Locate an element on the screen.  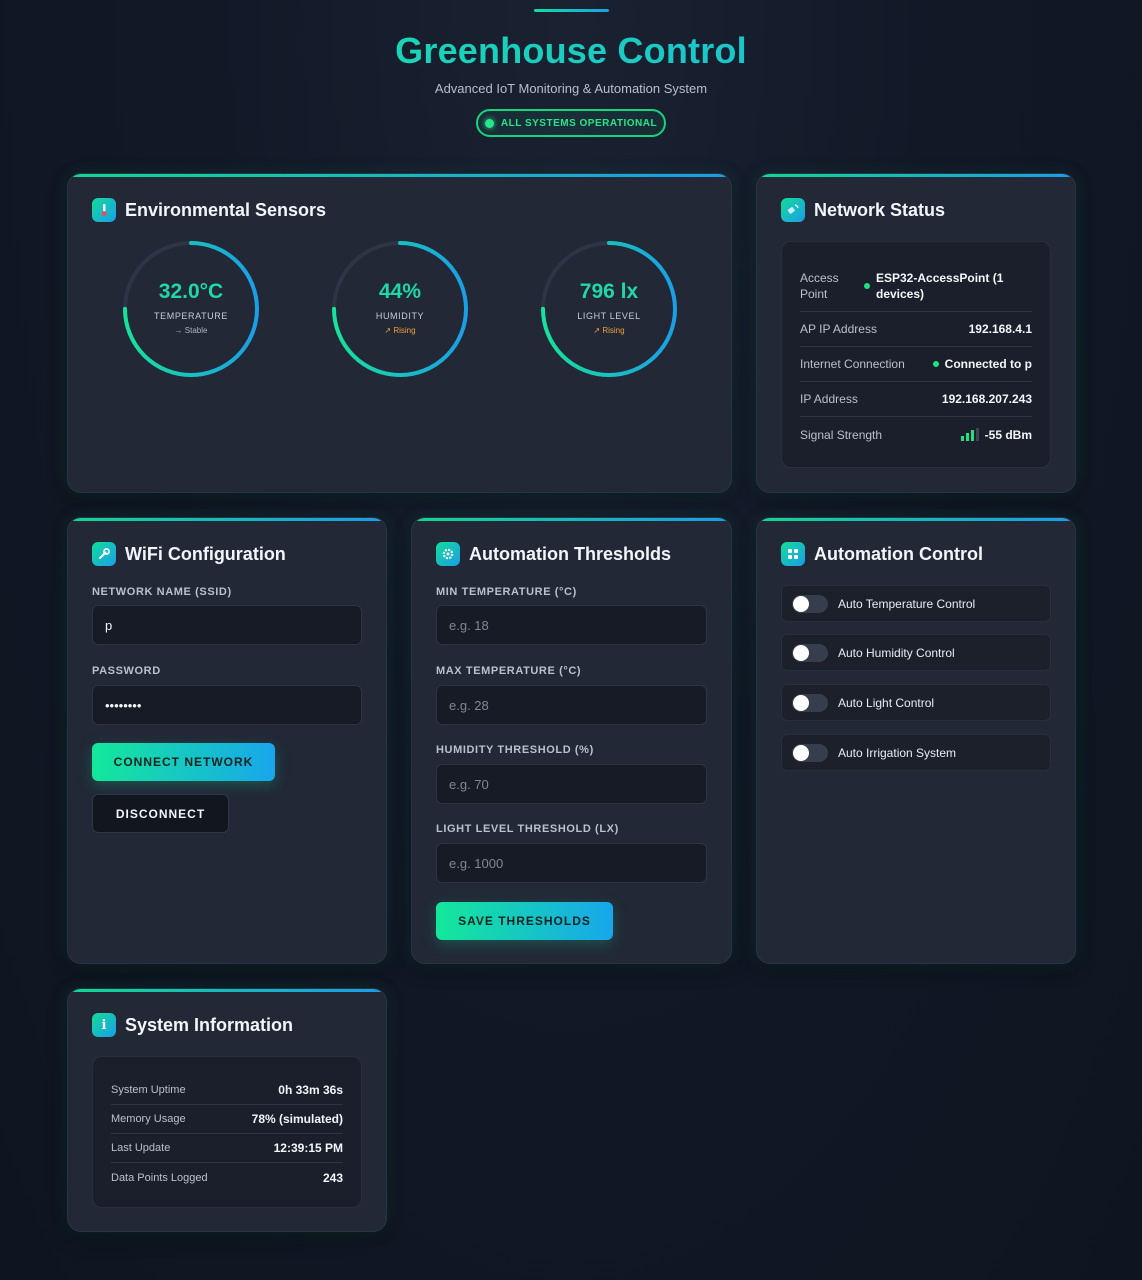
auto-irrigation-label: Auto Irrigation System is located at coordinates (897, 752).